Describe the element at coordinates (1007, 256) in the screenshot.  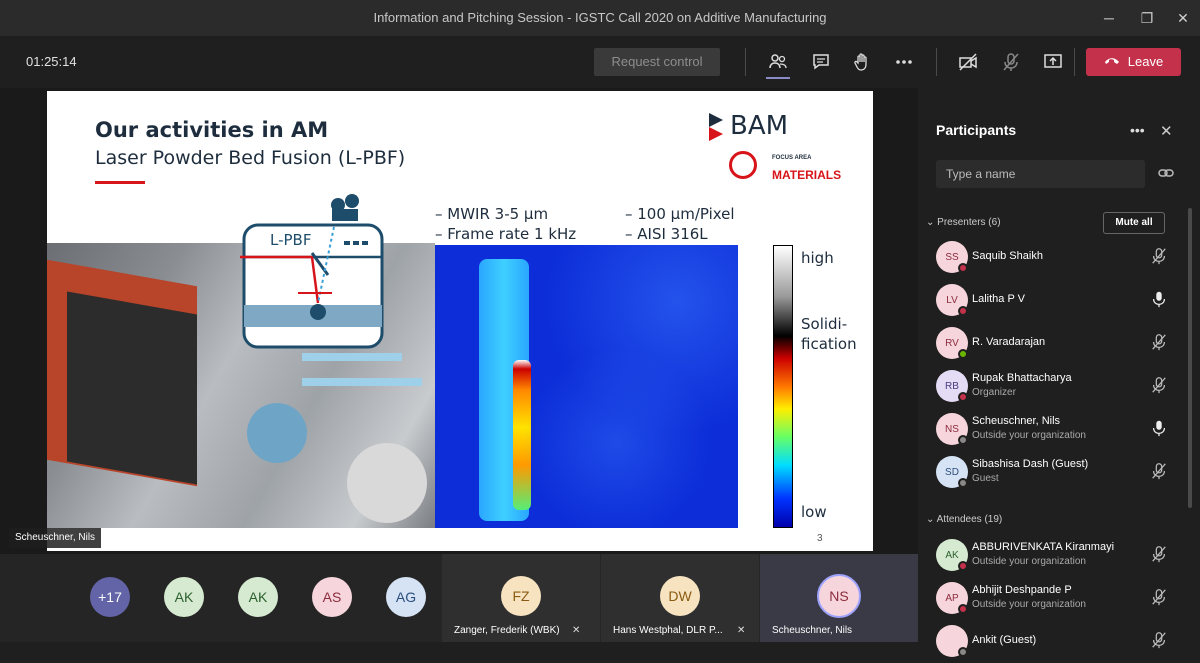
I see `participant-name: Saquib Shaikh` at that location.